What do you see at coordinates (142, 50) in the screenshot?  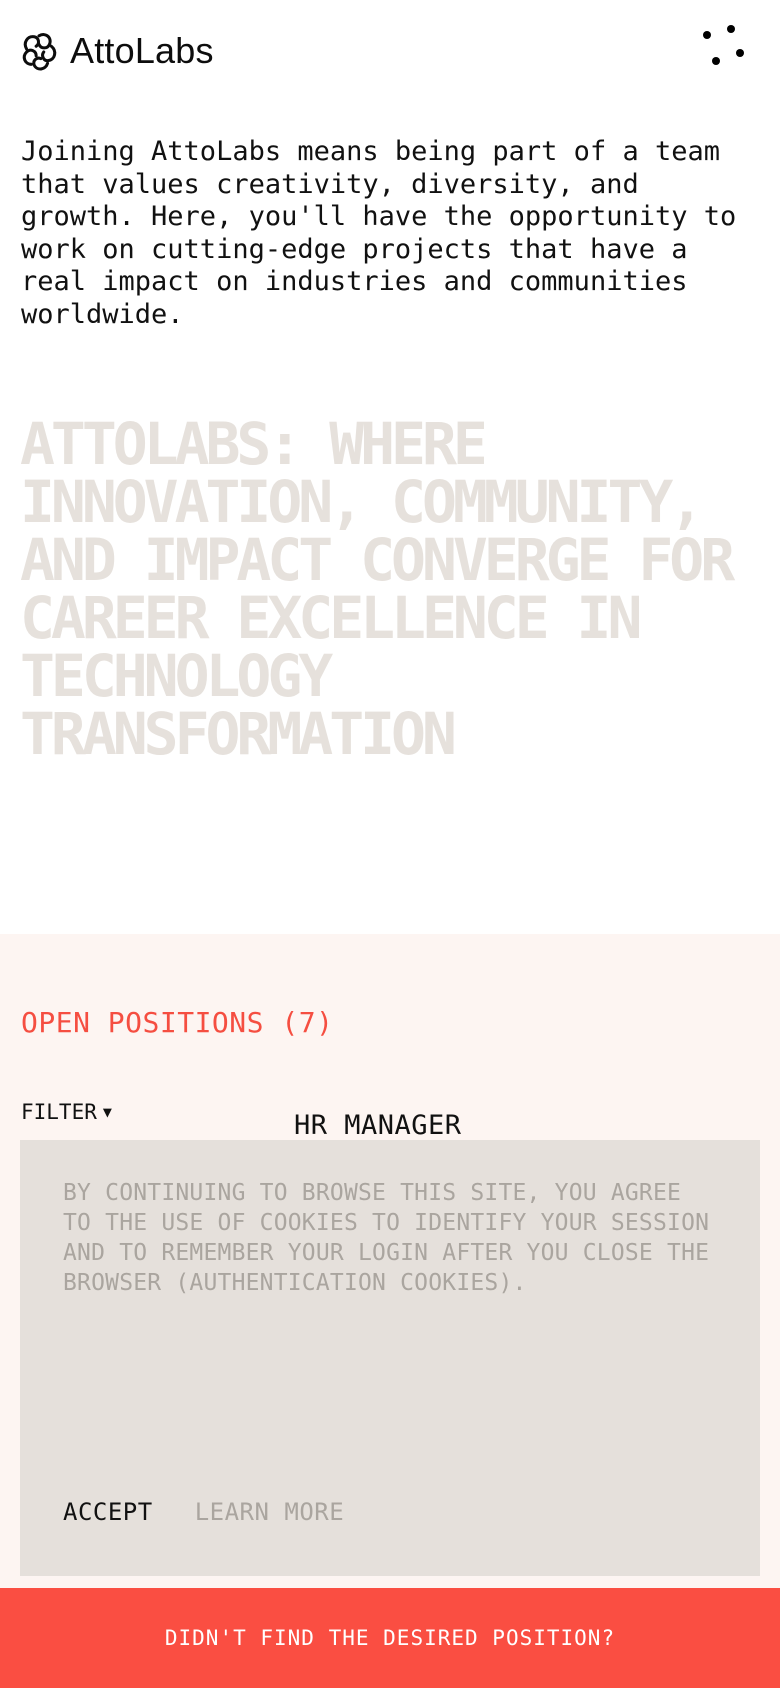 I see `brand-name: AttoLabs` at bounding box center [142, 50].